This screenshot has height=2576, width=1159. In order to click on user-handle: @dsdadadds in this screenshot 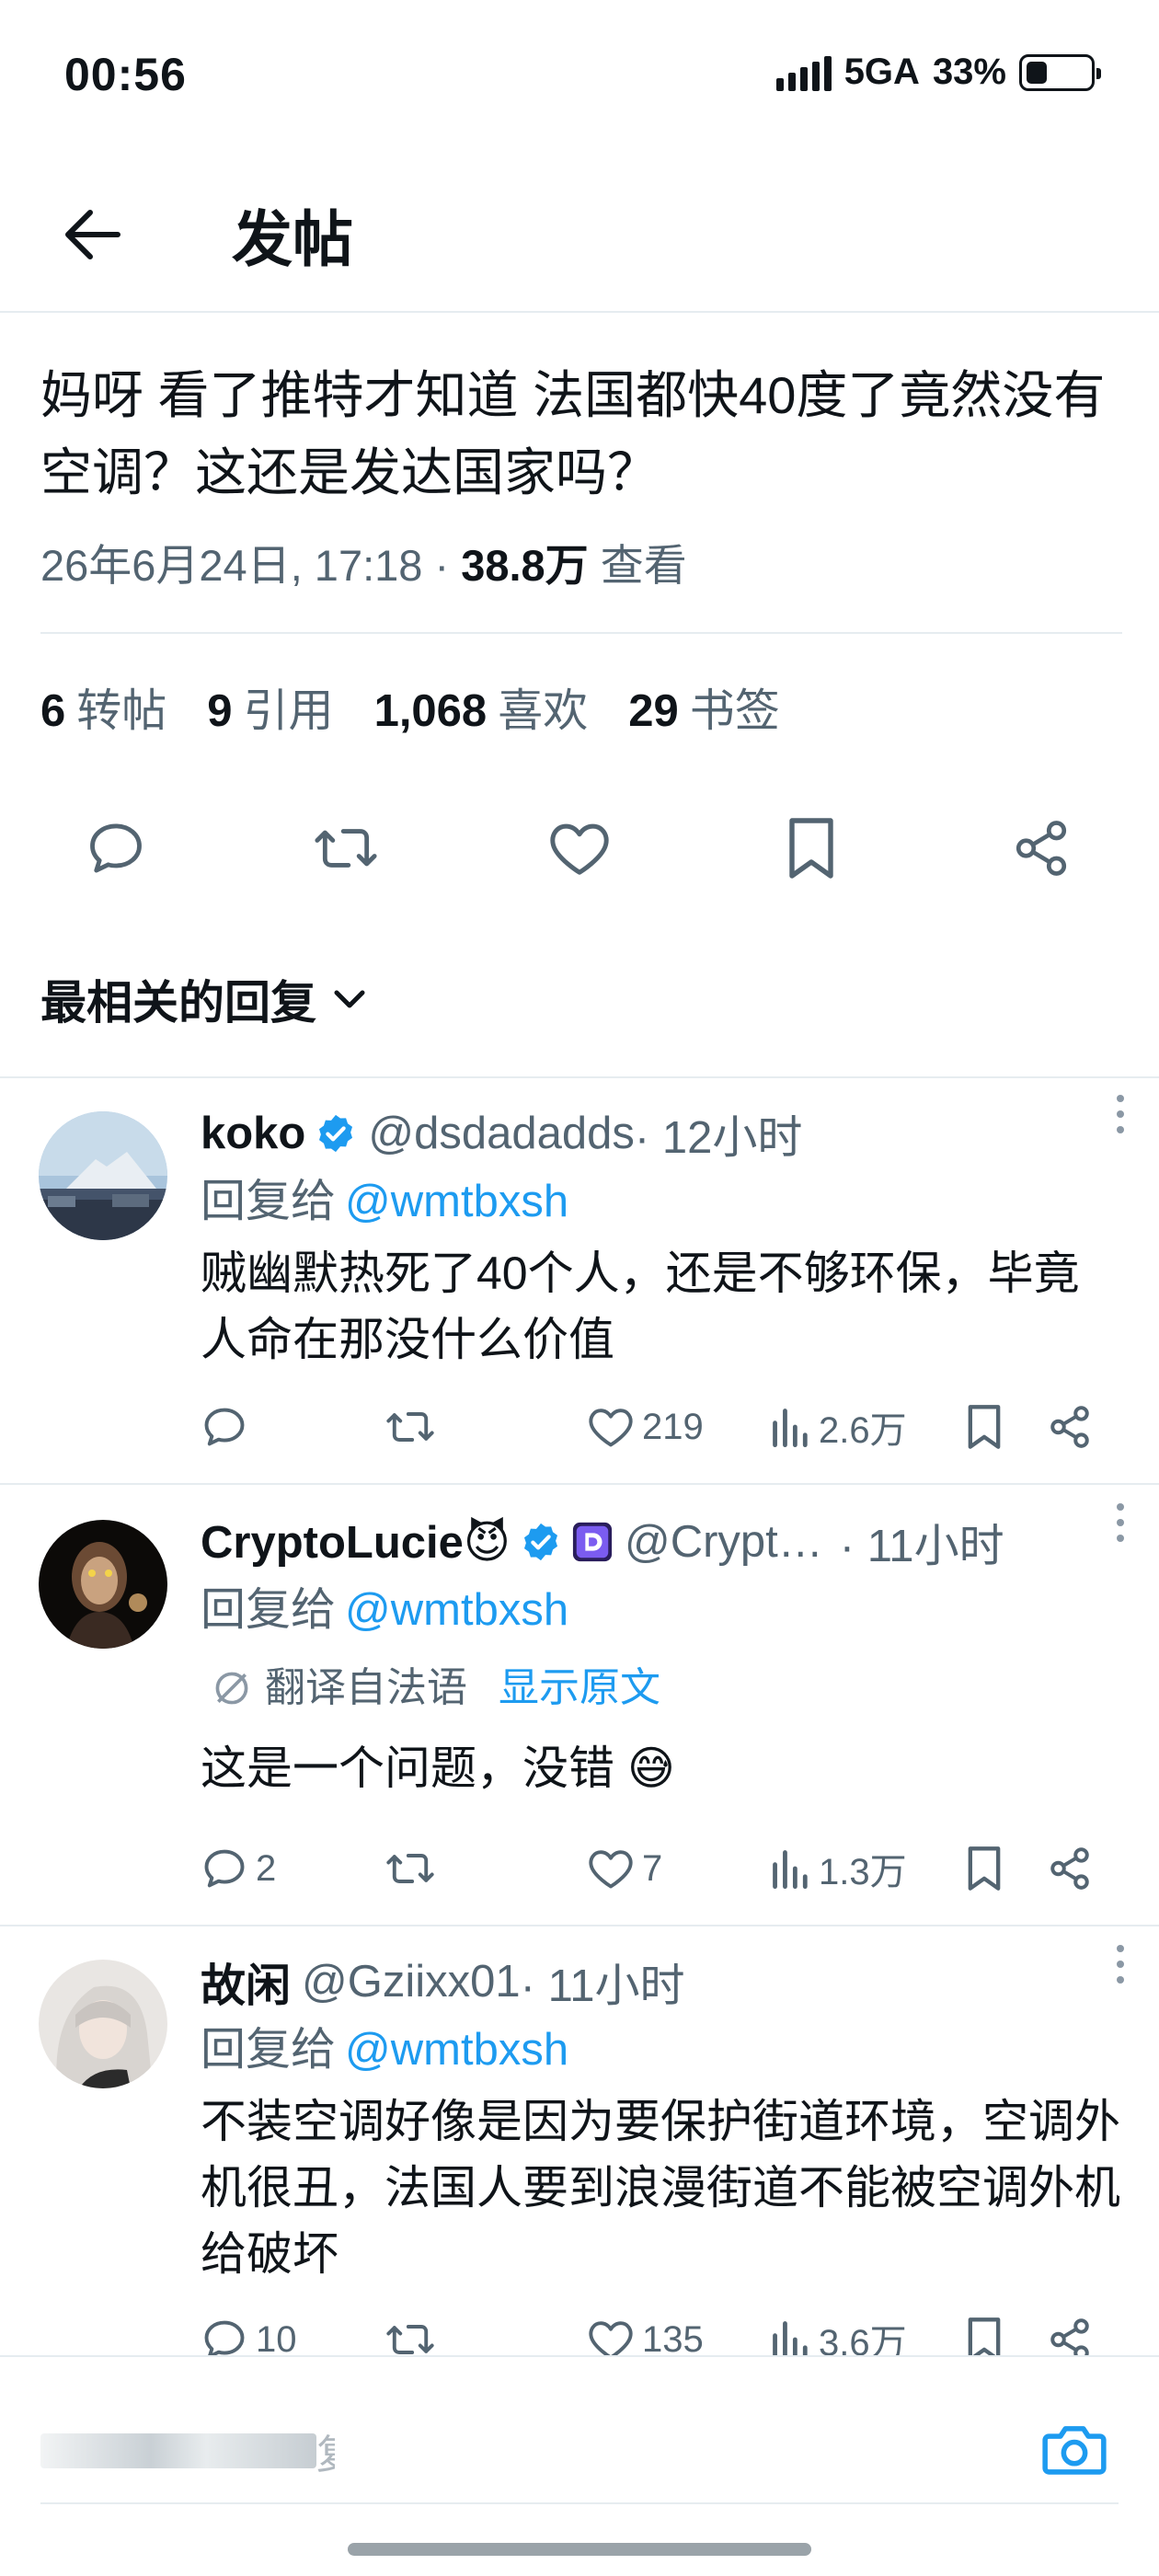, I will do `click(501, 1133)`.